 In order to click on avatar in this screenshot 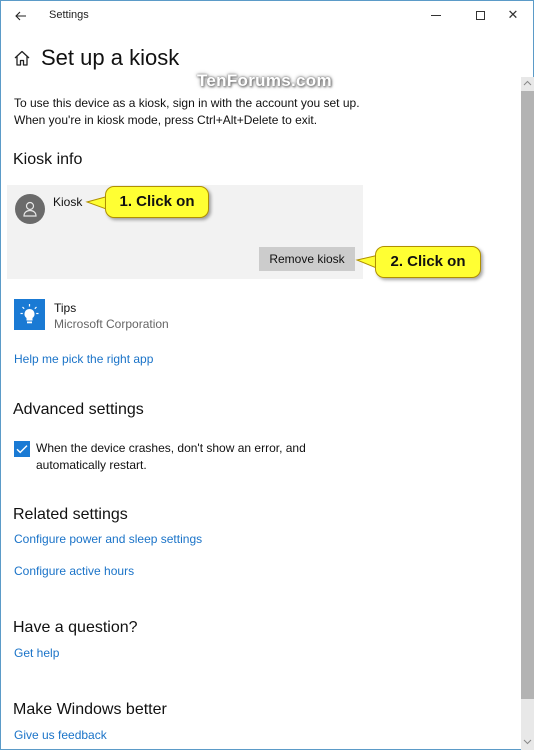, I will do `click(30, 209)`.